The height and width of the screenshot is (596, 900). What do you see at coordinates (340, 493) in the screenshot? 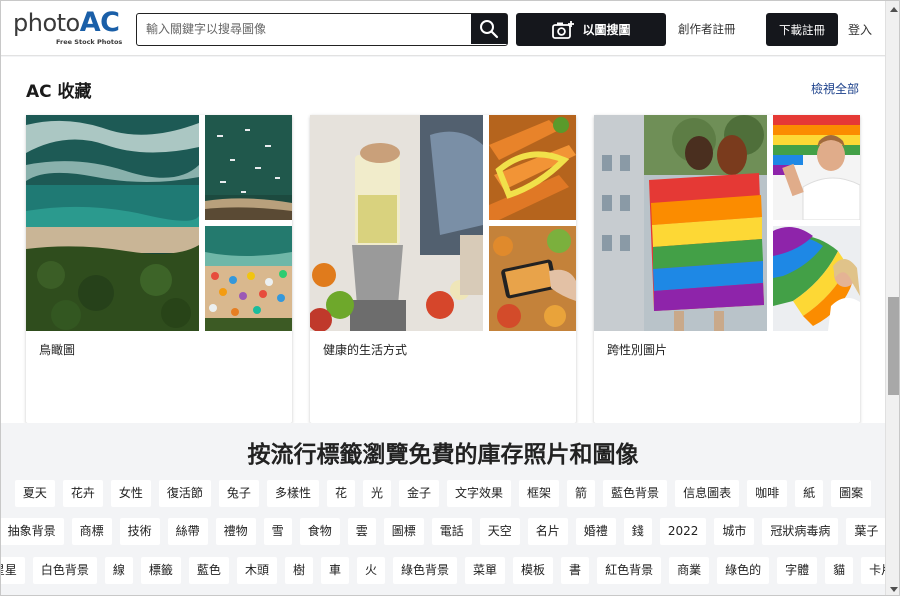
I see `tag-link: 花` at bounding box center [340, 493].